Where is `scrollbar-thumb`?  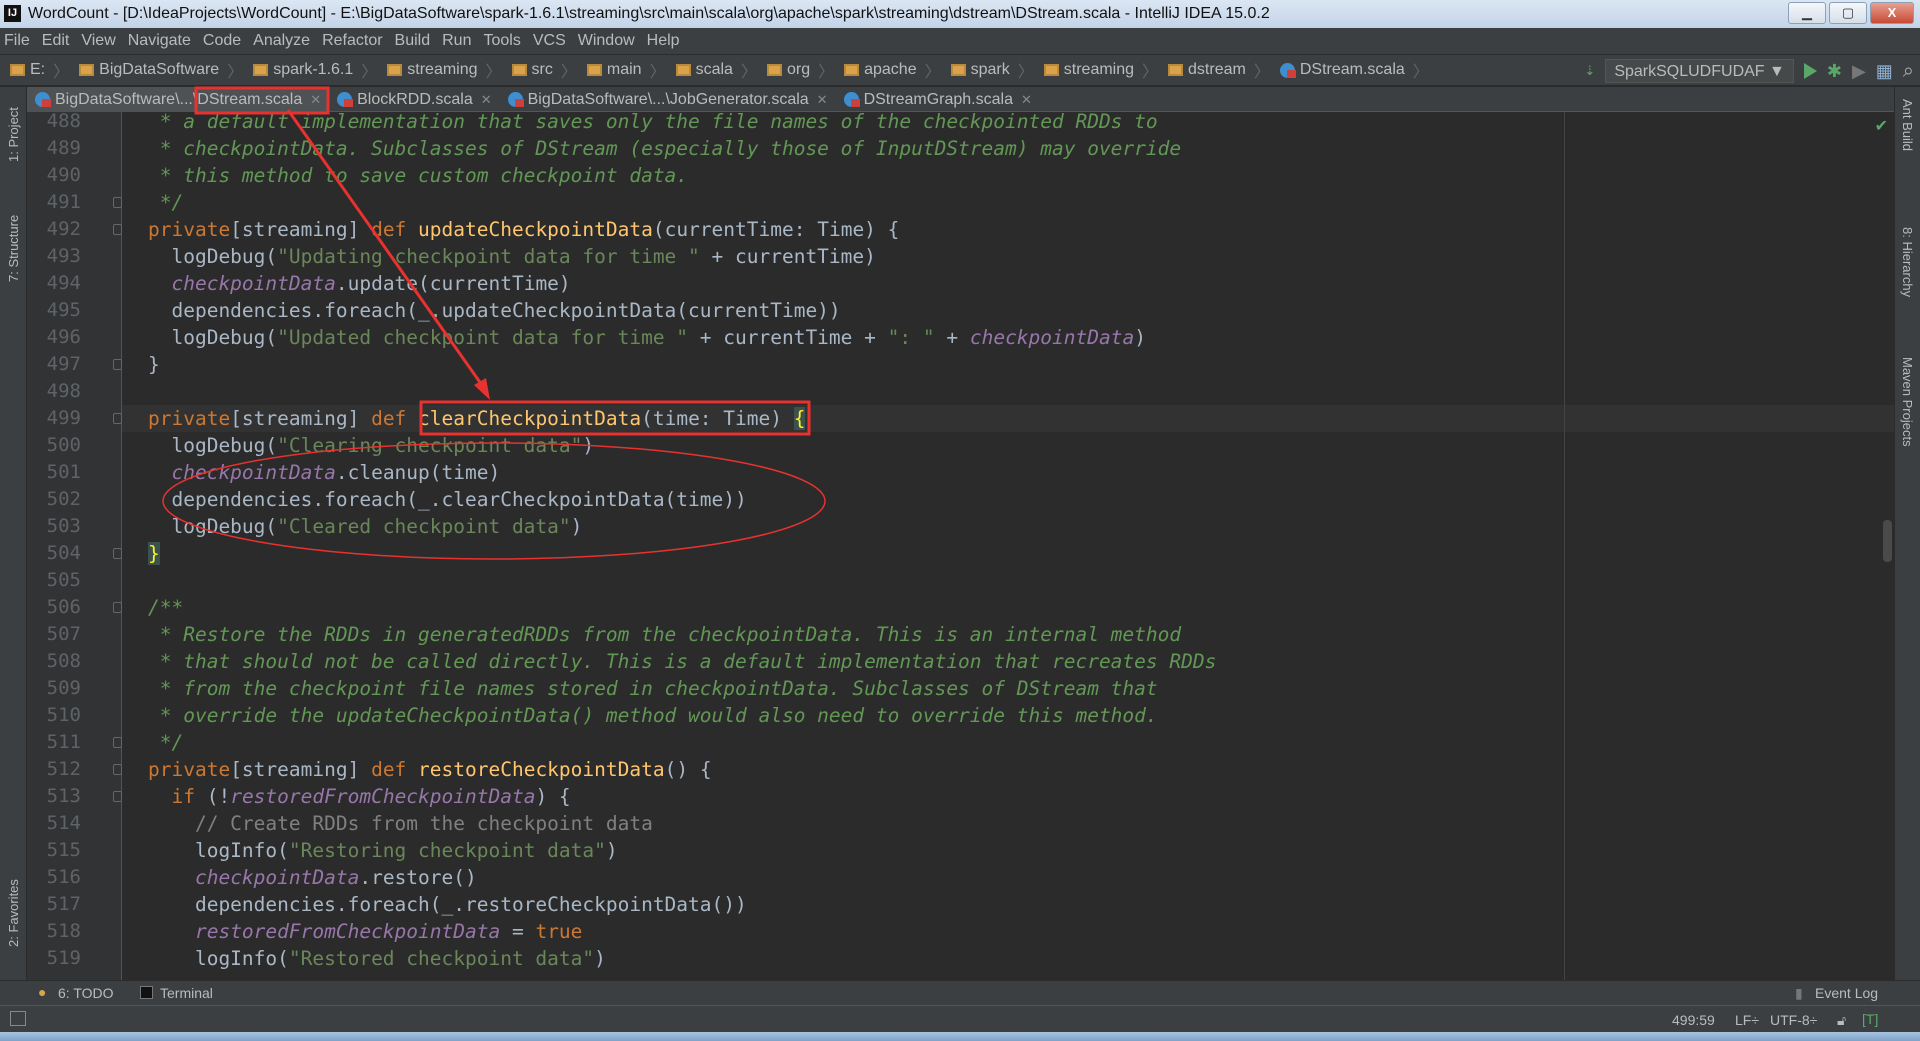
scrollbar-thumb is located at coordinates (1887, 541).